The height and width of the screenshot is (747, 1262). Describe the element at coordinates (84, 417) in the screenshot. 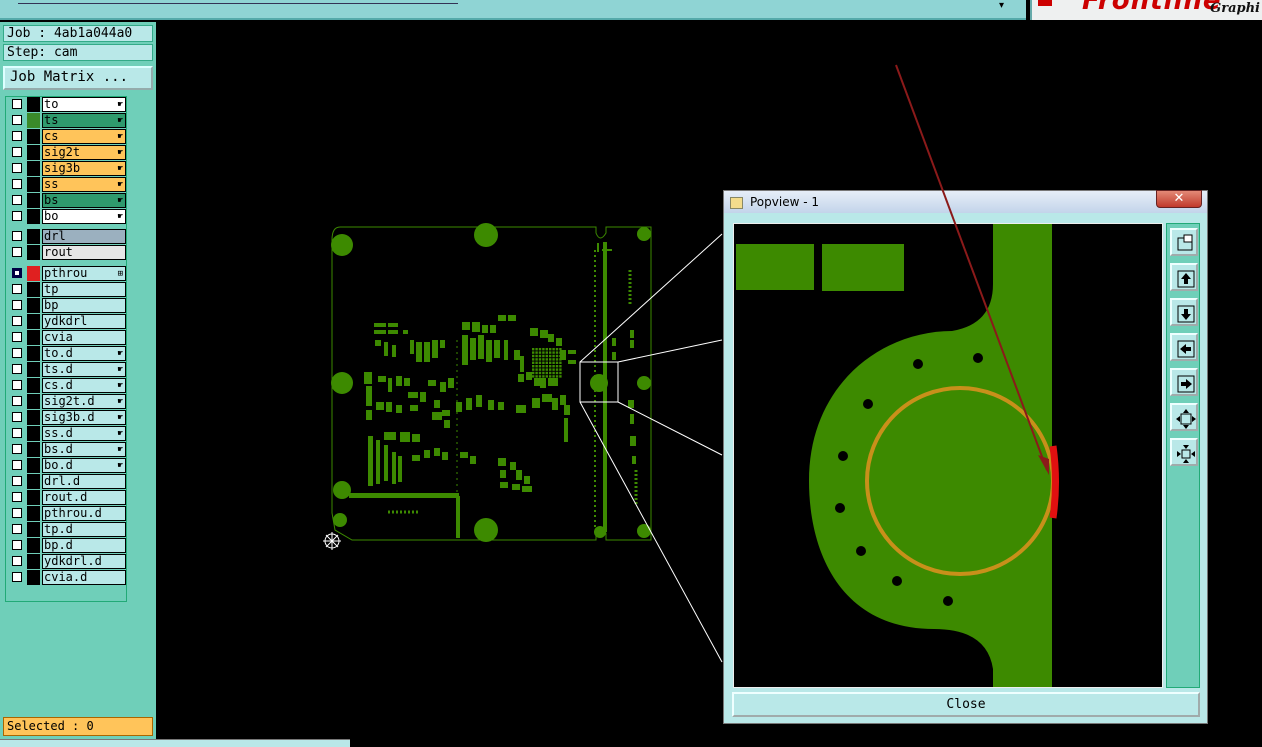

I see `layer-name: sig3b.d ☛` at that location.